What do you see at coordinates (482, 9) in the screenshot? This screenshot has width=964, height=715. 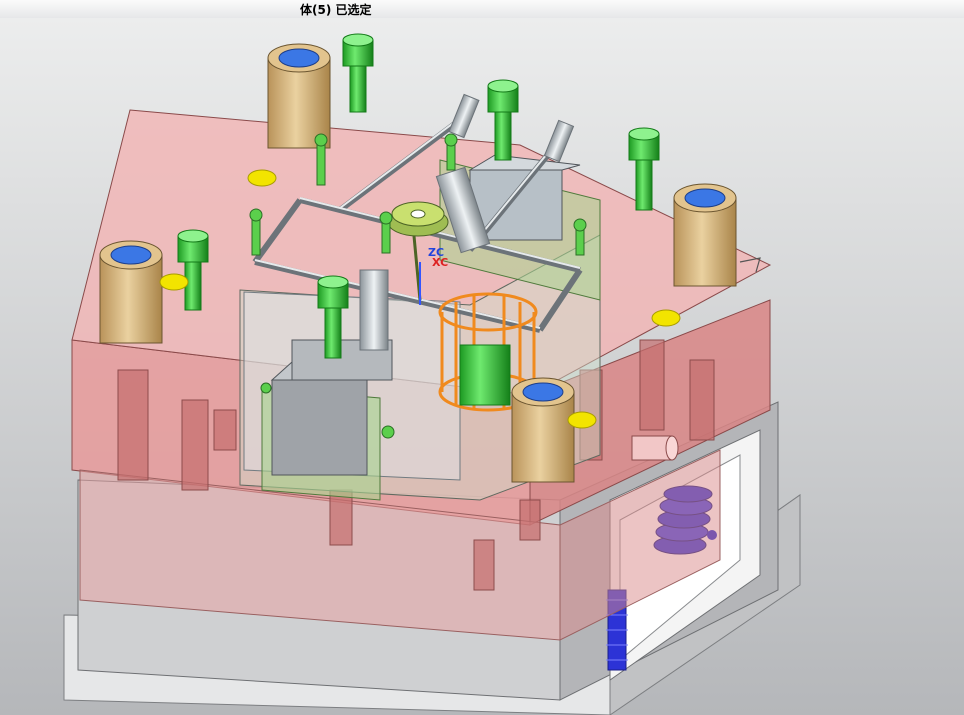 I see `status-bar: 体(5) 已选定` at bounding box center [482, 9].